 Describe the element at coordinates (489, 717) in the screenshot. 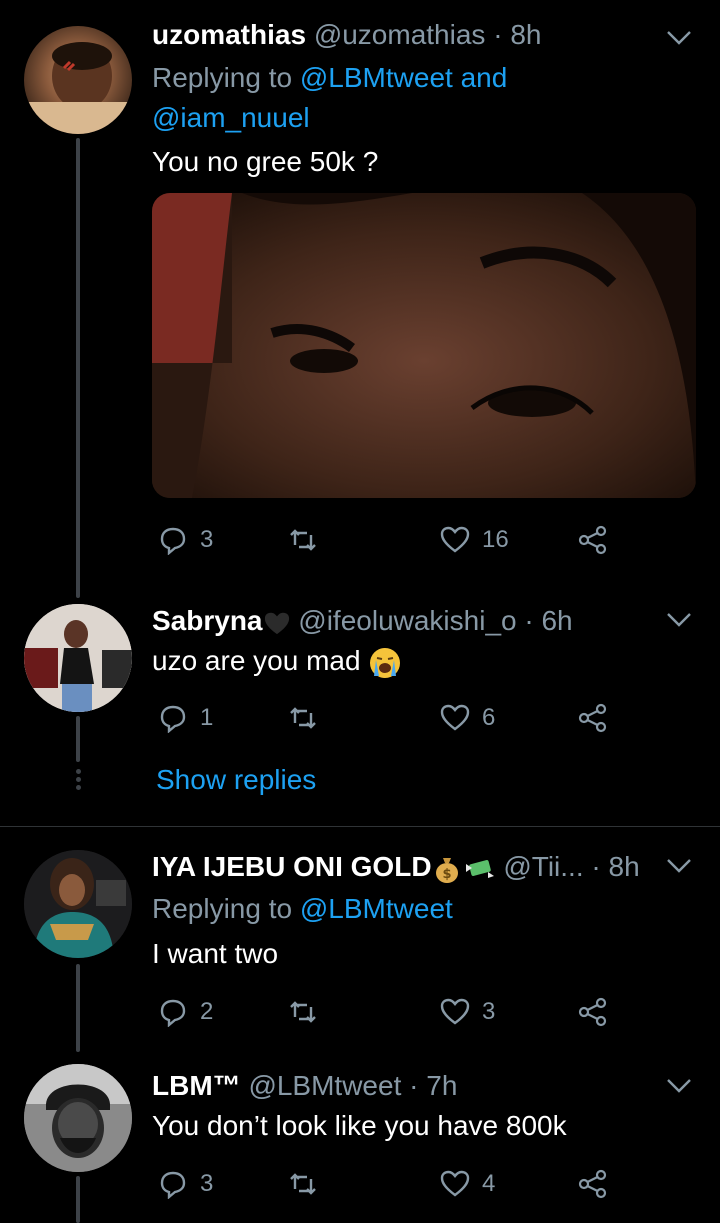

I see `like-count: 6` at that location.